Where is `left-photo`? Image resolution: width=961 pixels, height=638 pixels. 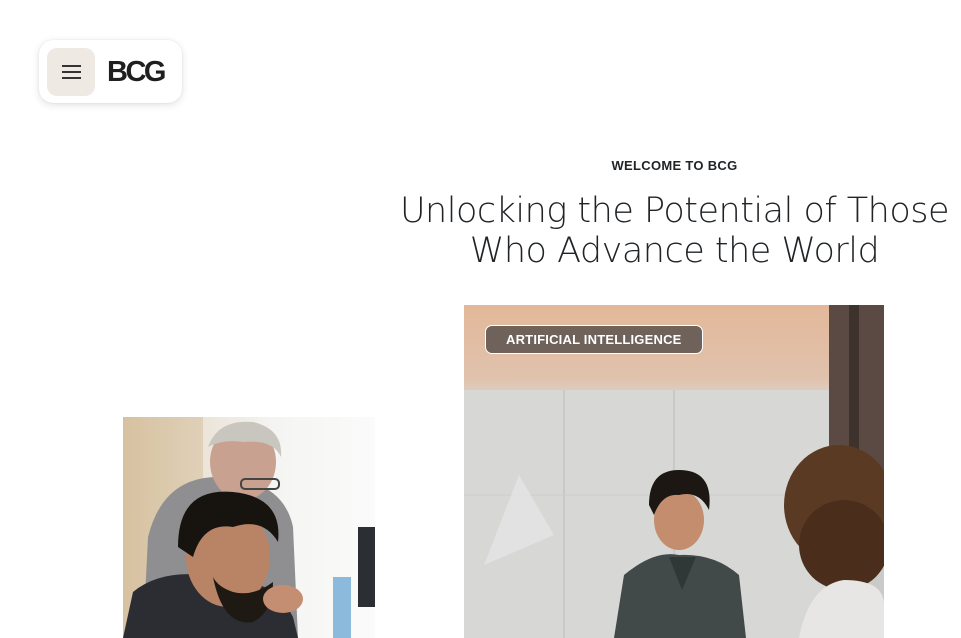 left-photo is located at coordinates (249, 527).